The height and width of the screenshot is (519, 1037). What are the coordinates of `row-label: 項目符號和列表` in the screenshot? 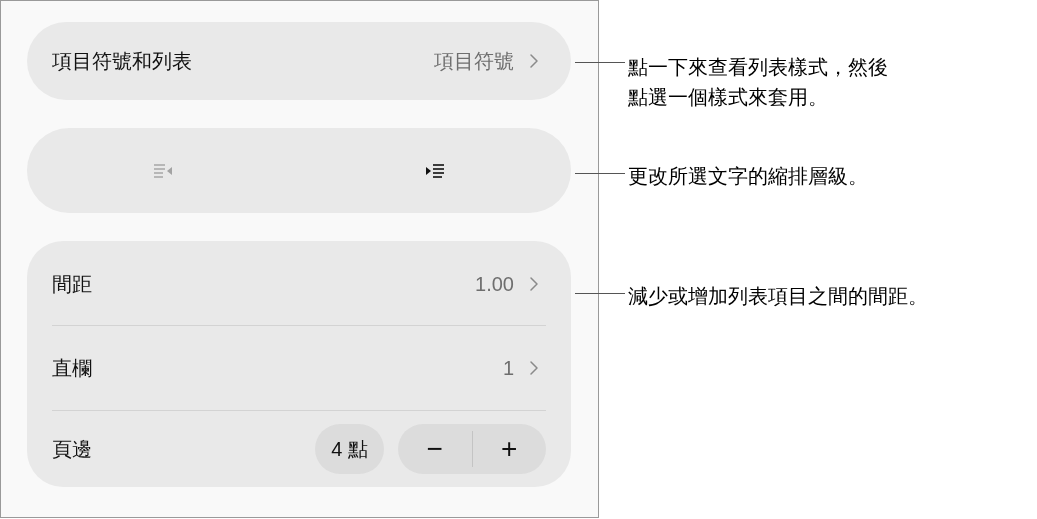 It's located at (122, 61).